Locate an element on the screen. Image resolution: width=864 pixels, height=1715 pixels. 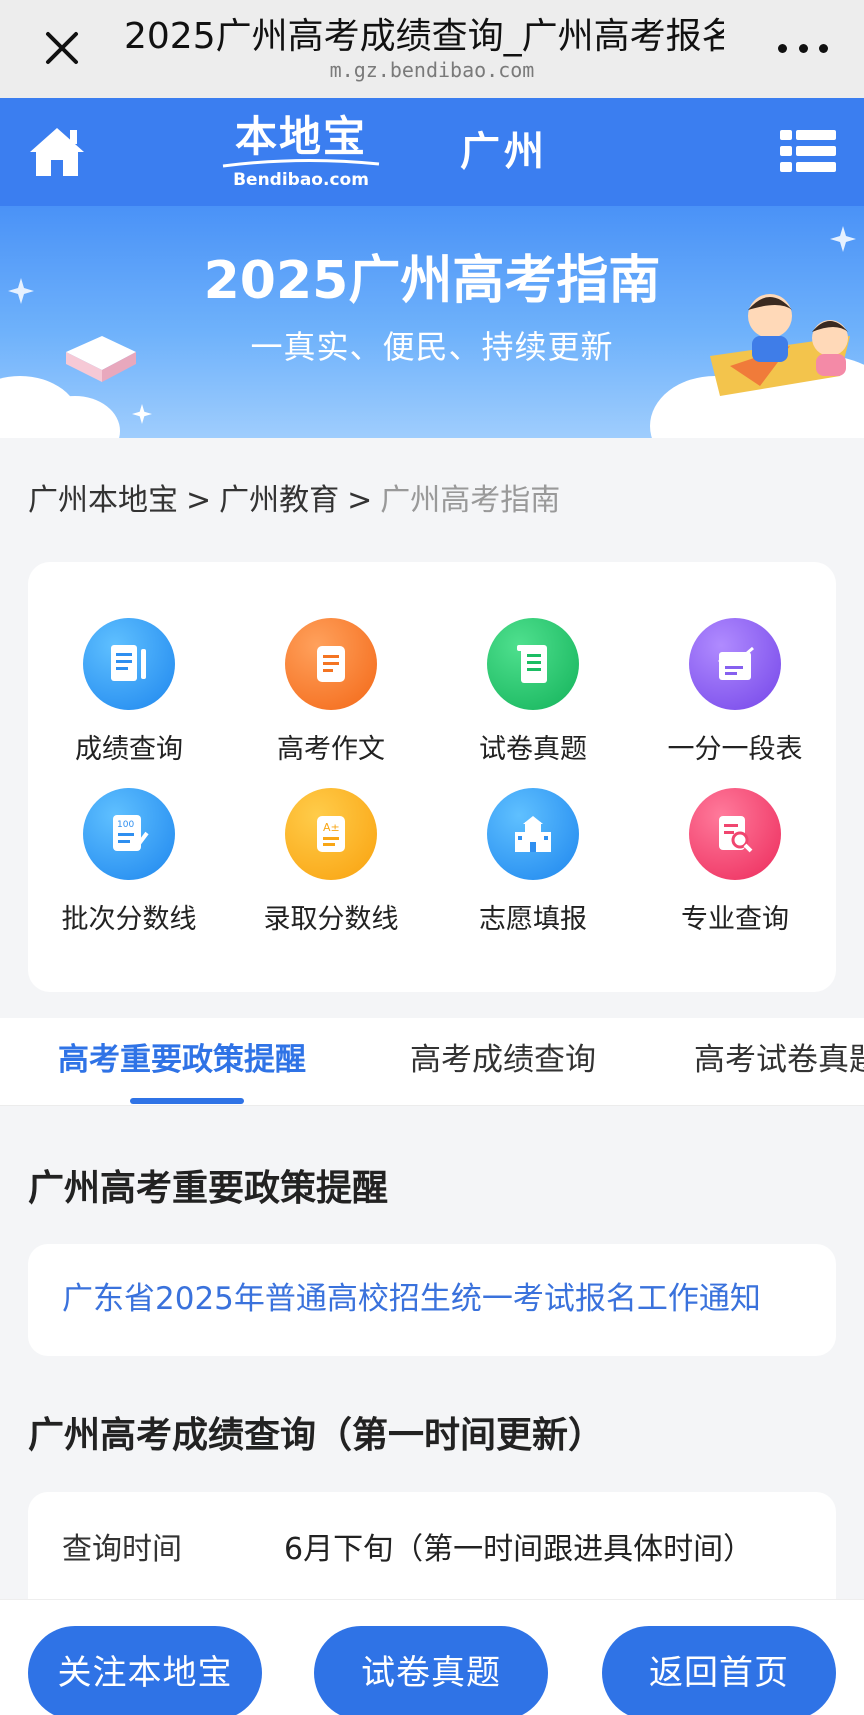
grid-item-batch-score: 100 批次分数线 is located at coordinates (129, 873).